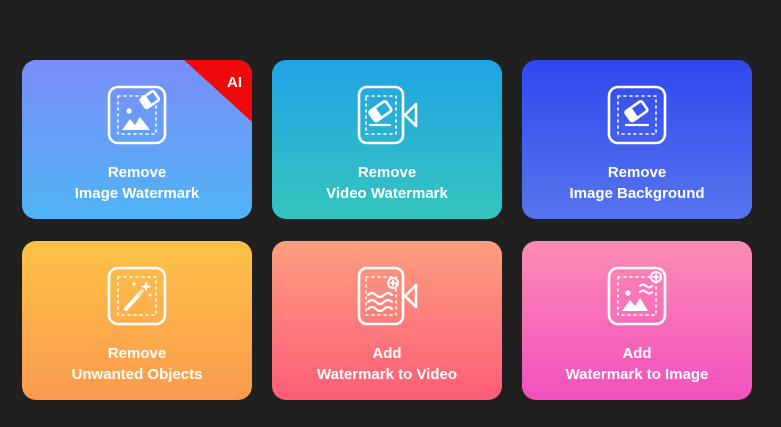 The width and height of the screenshot is (781, 427). I want to click on card-label: Add Watermark to Image, so click(637, 364).